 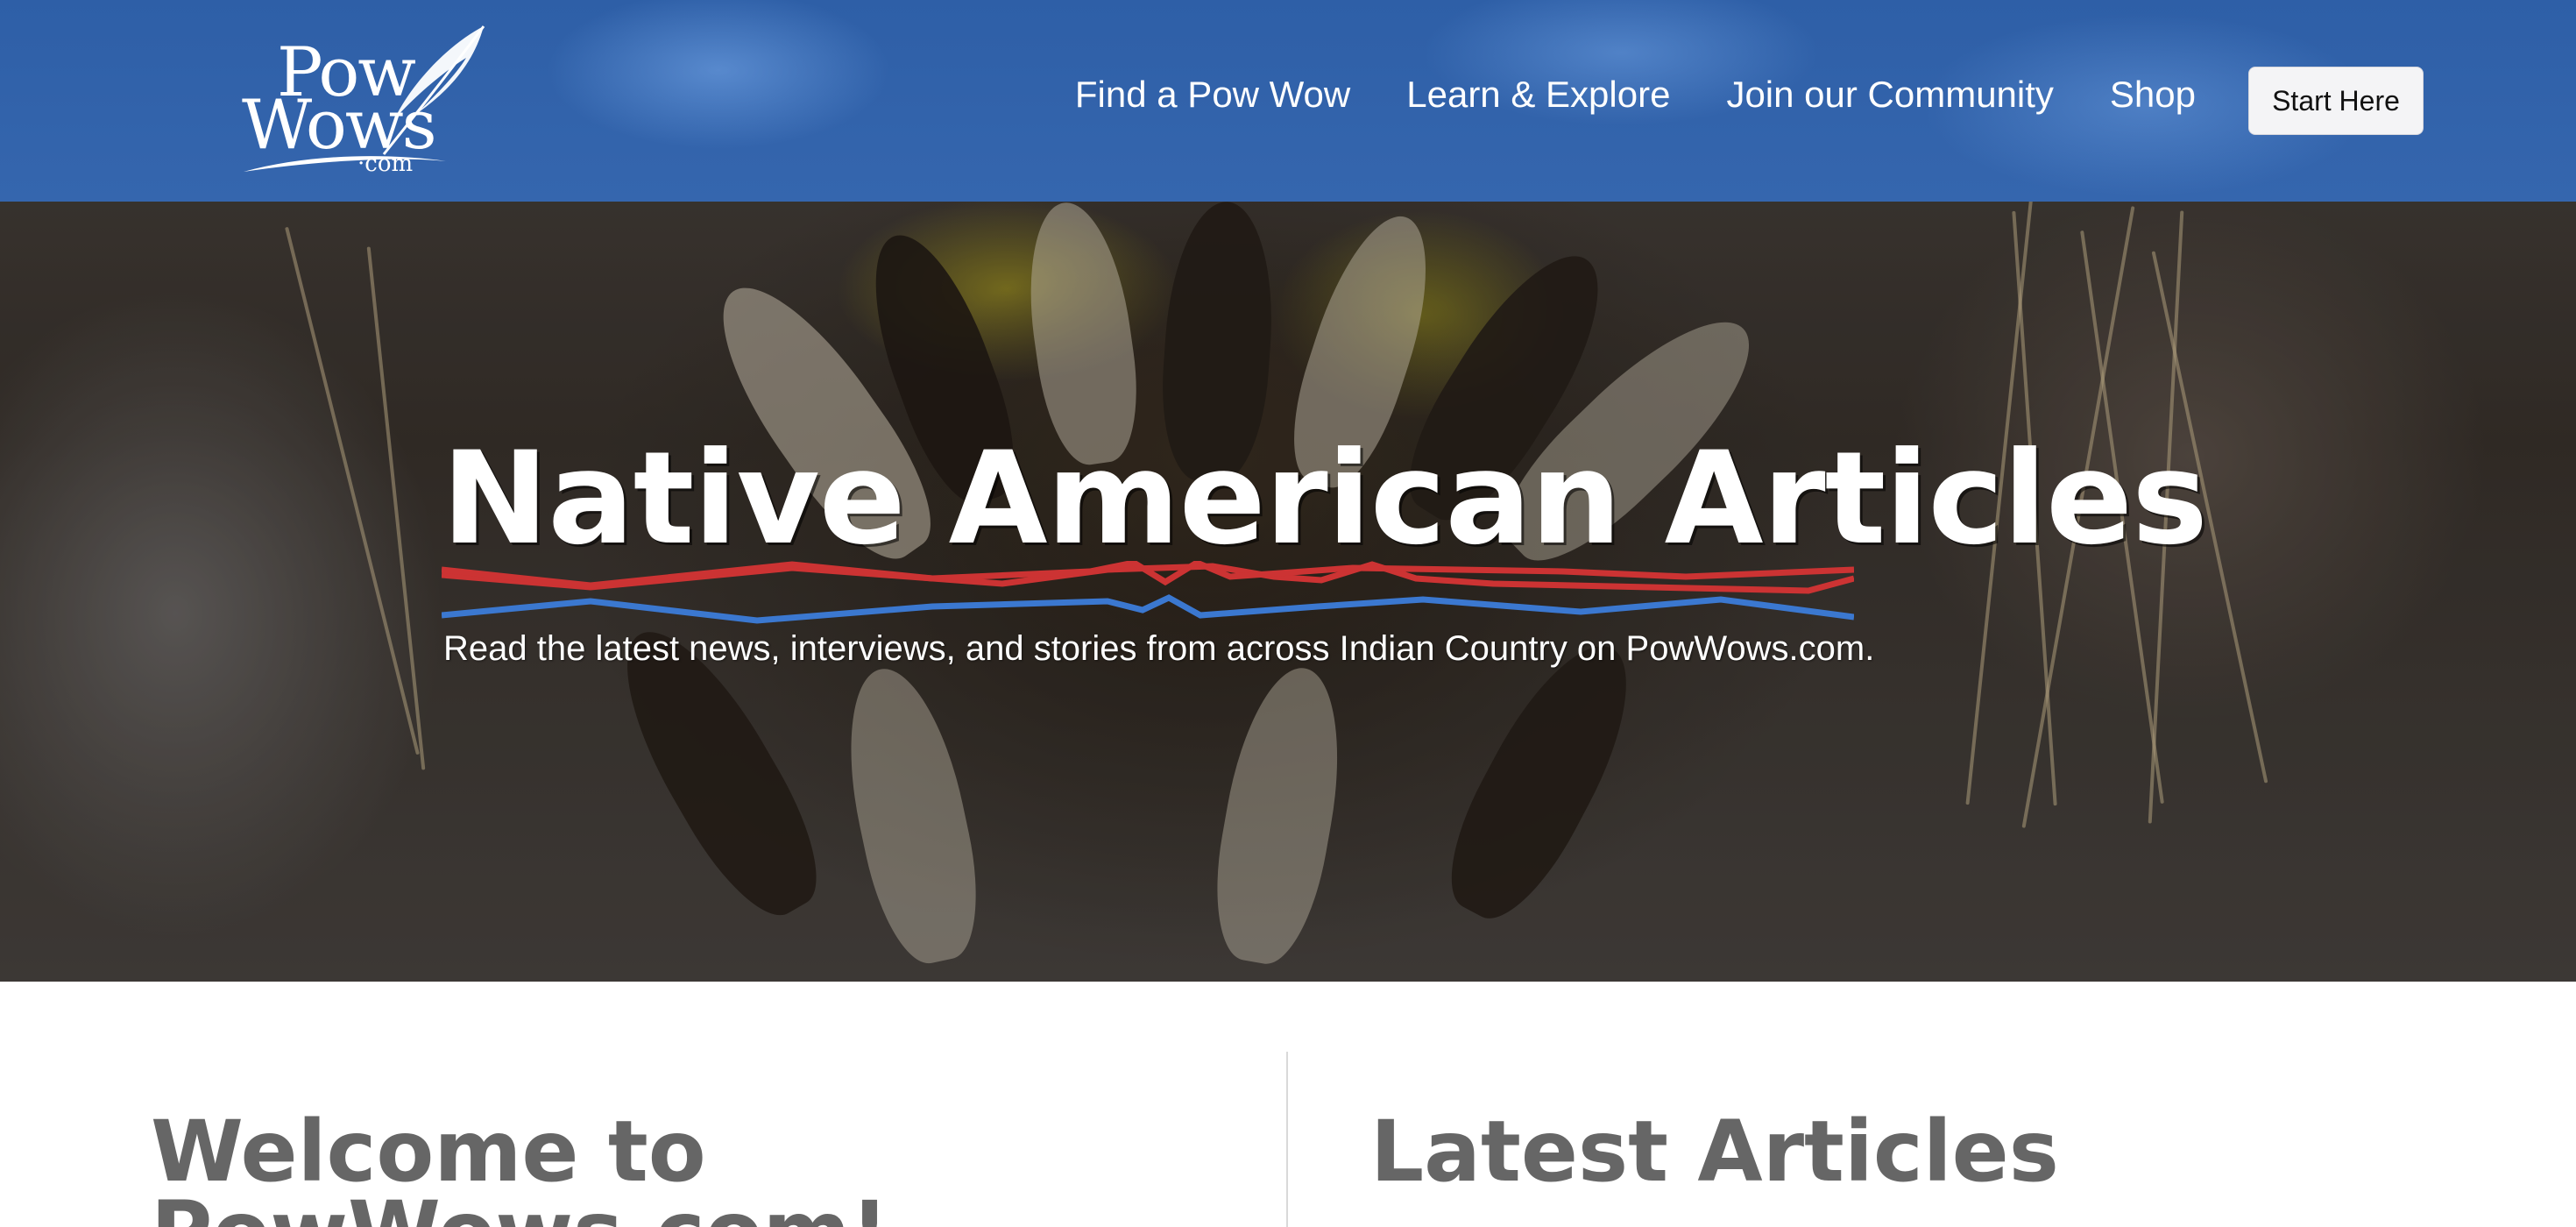 I want to click on start-here-button: Start Here, so click(x=2336, y=101).